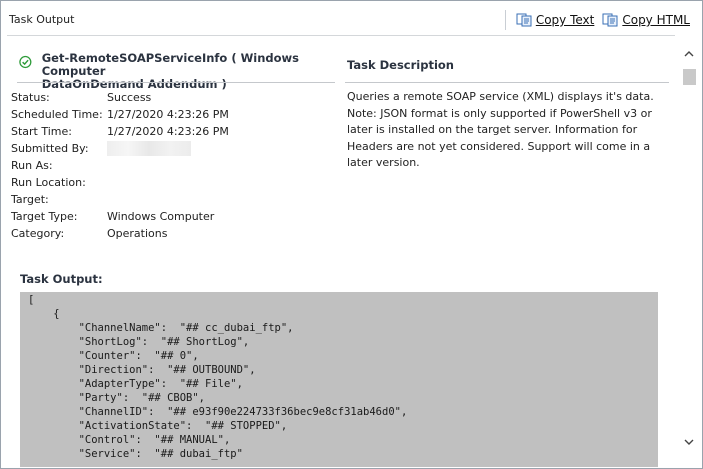 This screenshot has width=703, height=469. What do you see at coordinates (44, 314) in the screenshot?
I see `code-line: {` at bounding box center [44, 314].